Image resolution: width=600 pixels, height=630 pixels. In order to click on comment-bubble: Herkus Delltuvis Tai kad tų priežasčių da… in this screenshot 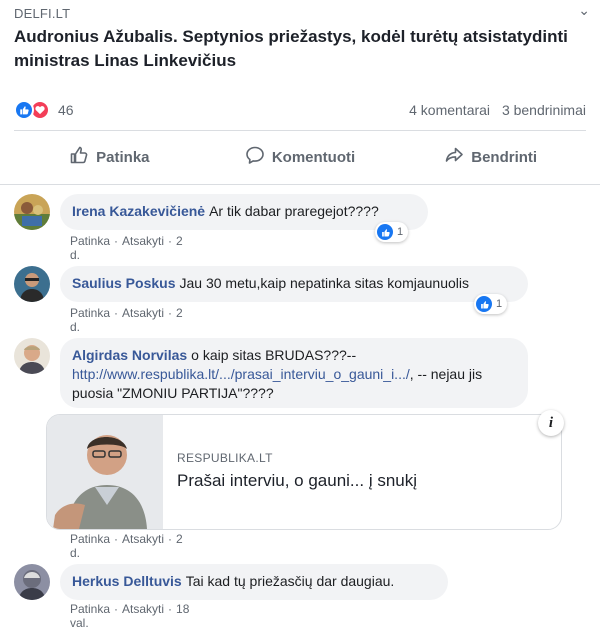, I will do `click(254, 582)`.